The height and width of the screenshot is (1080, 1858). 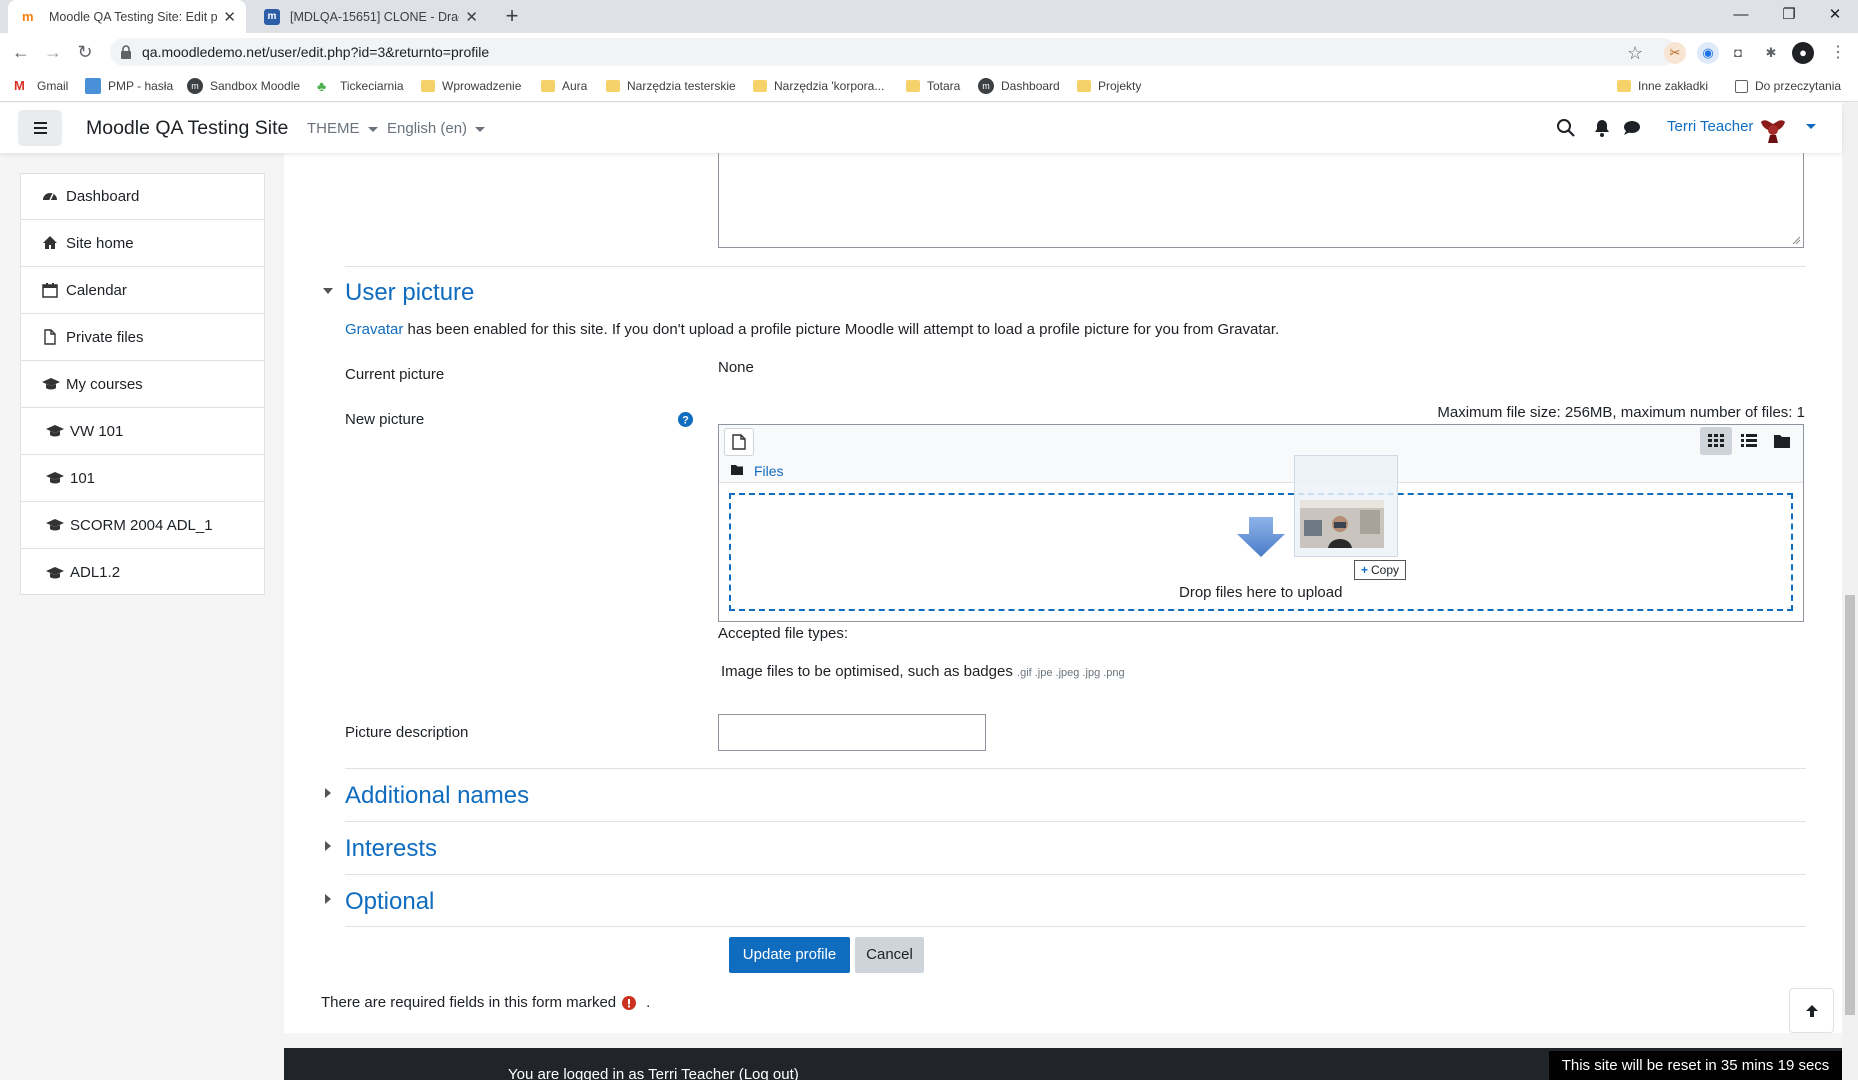 What do you see at coordinates (1710, 126) in the screenshot?
I see `user-name: Terri Teacher` at bounding box center [1710, 126].